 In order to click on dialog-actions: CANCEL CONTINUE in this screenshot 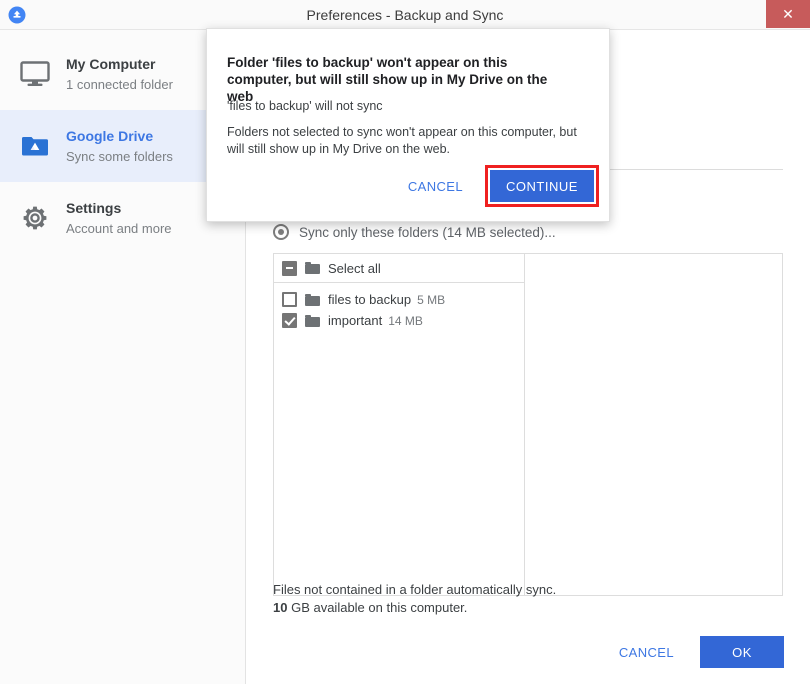, I will do `click(496, 186)`.